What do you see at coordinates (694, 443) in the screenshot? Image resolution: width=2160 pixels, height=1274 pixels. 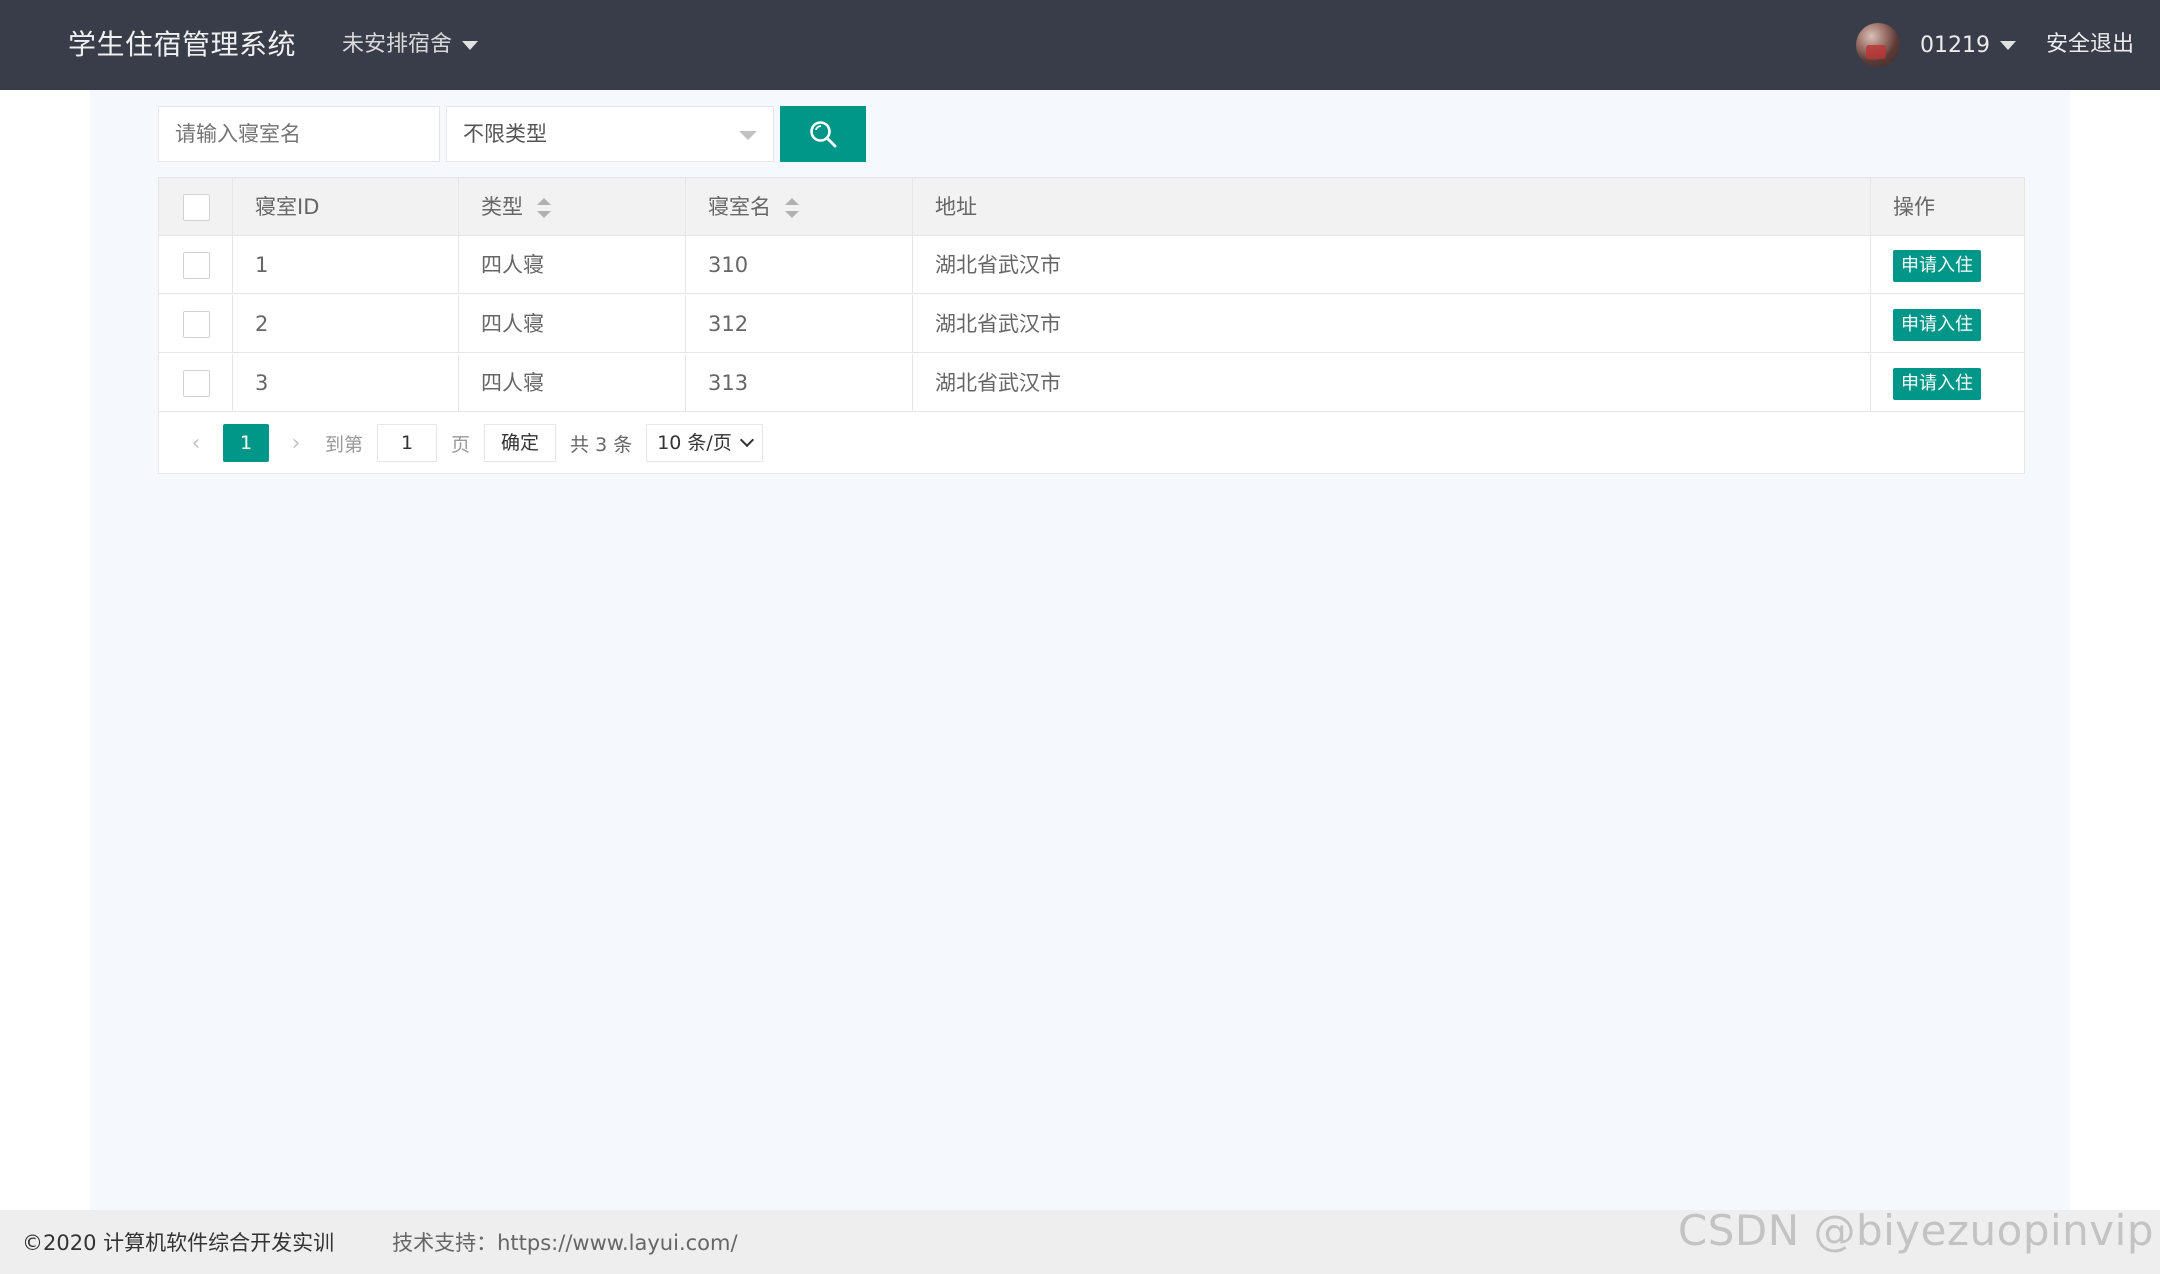 I see `page-size-value: 10 条/页` at bounding box center [694, 443].